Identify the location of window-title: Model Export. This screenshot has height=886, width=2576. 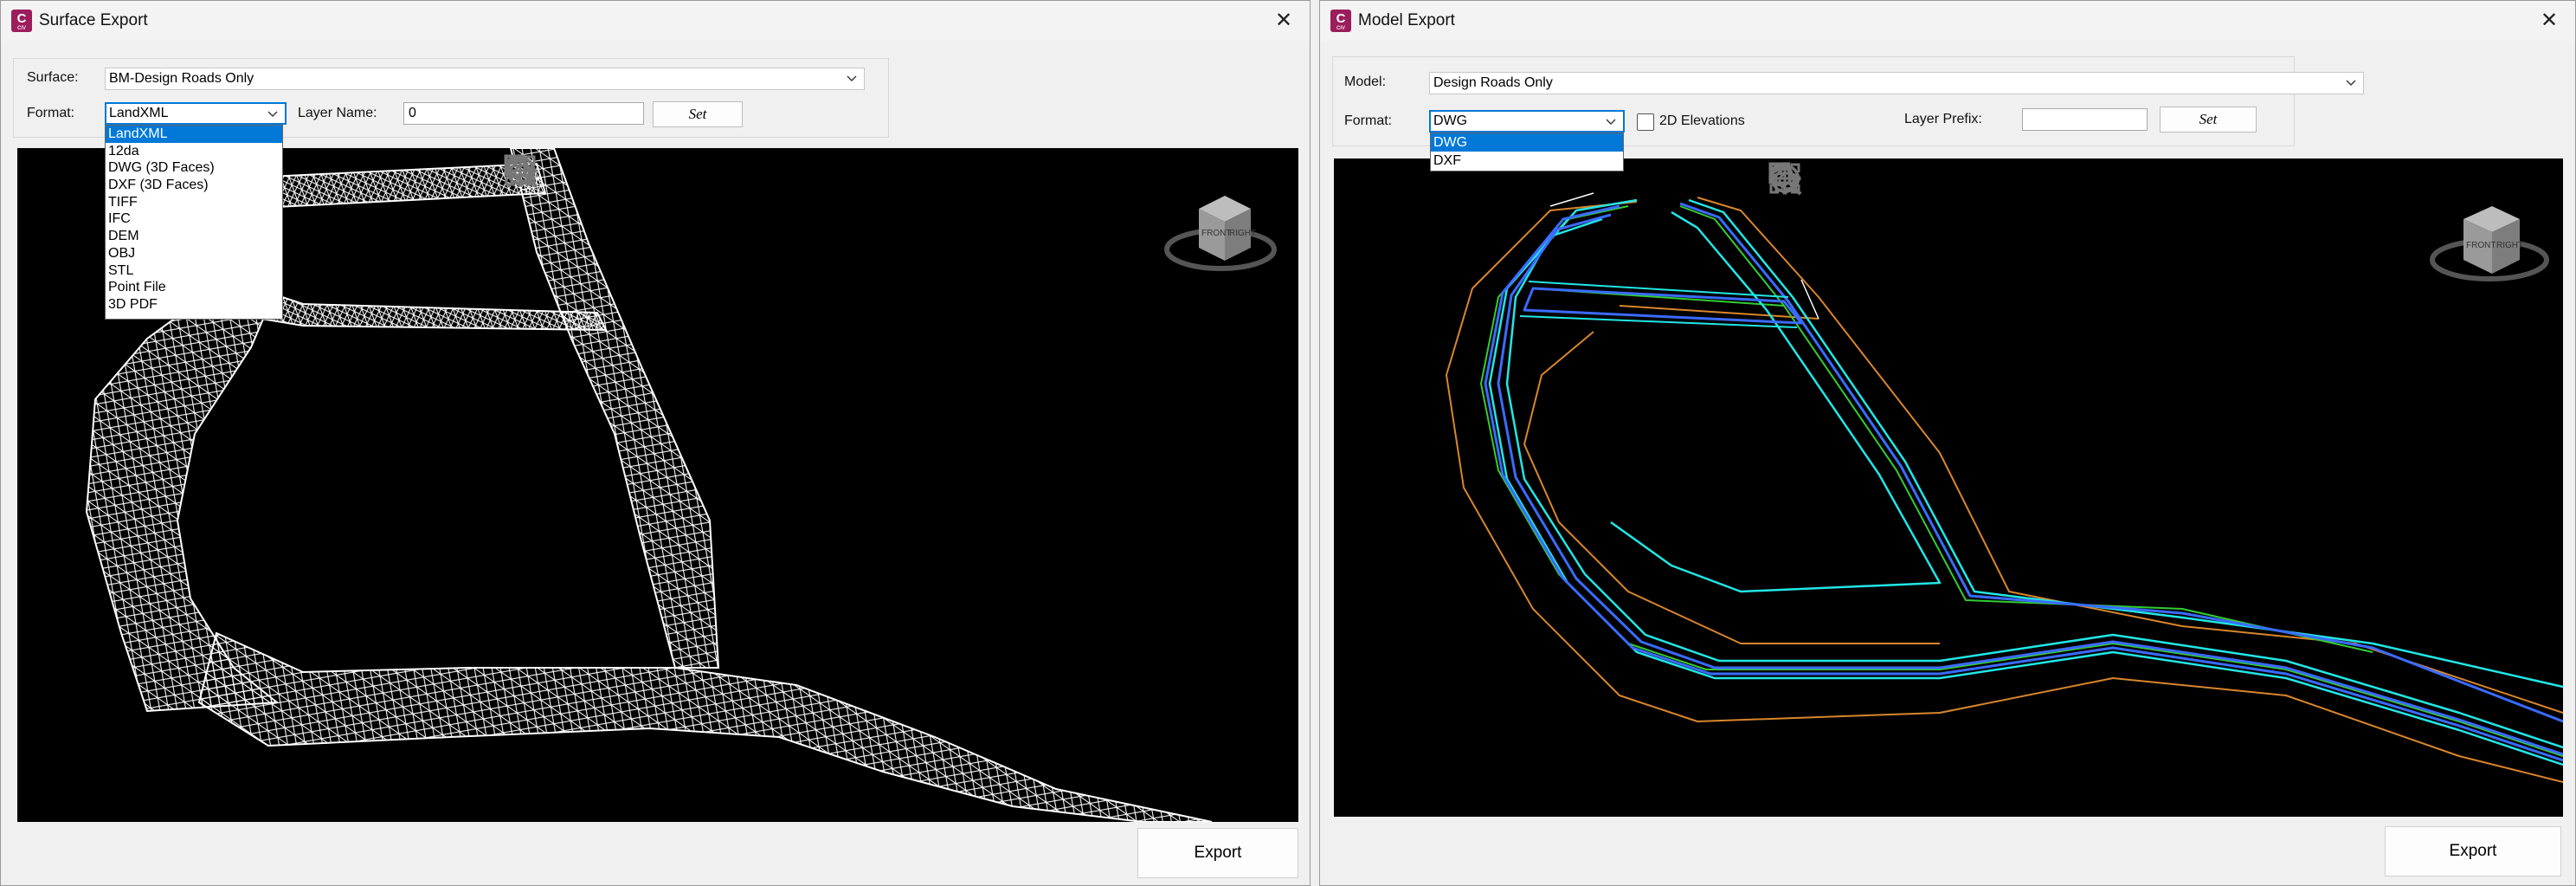
(1406, 20).